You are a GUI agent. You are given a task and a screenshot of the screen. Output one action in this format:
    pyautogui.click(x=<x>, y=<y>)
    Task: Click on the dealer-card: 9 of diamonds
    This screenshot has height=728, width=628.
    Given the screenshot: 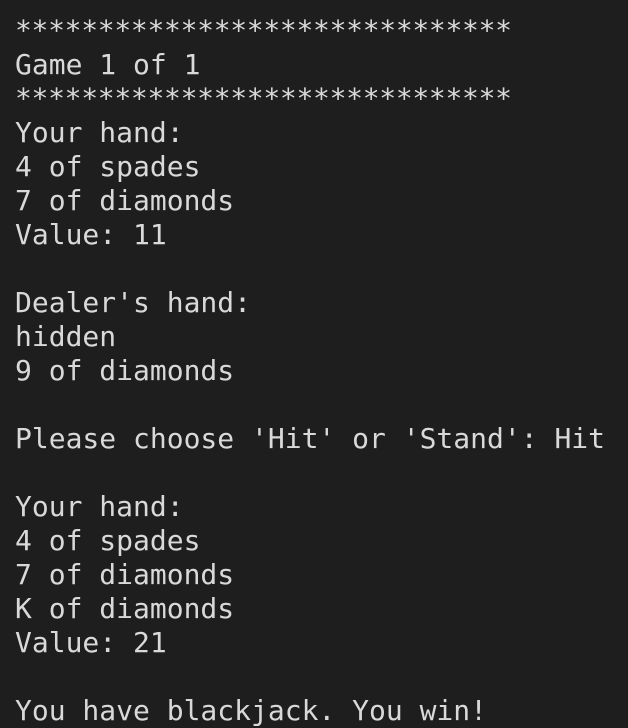 What is the action you would take?
    pyautogui.click(x=125, y=370)
    